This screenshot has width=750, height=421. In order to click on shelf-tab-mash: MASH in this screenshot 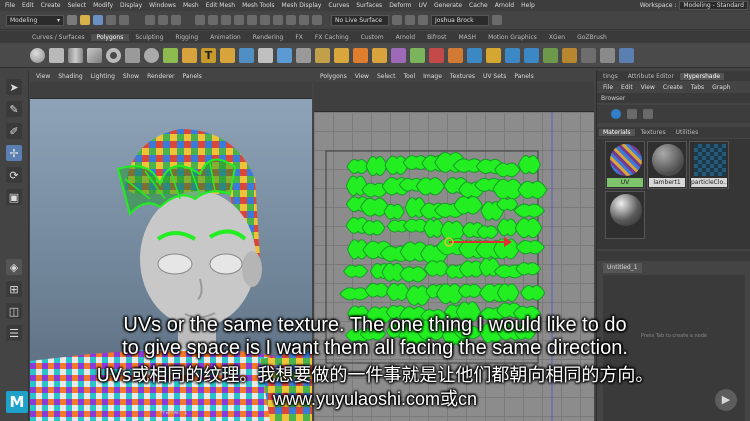, I will do `click(467, 37)`.